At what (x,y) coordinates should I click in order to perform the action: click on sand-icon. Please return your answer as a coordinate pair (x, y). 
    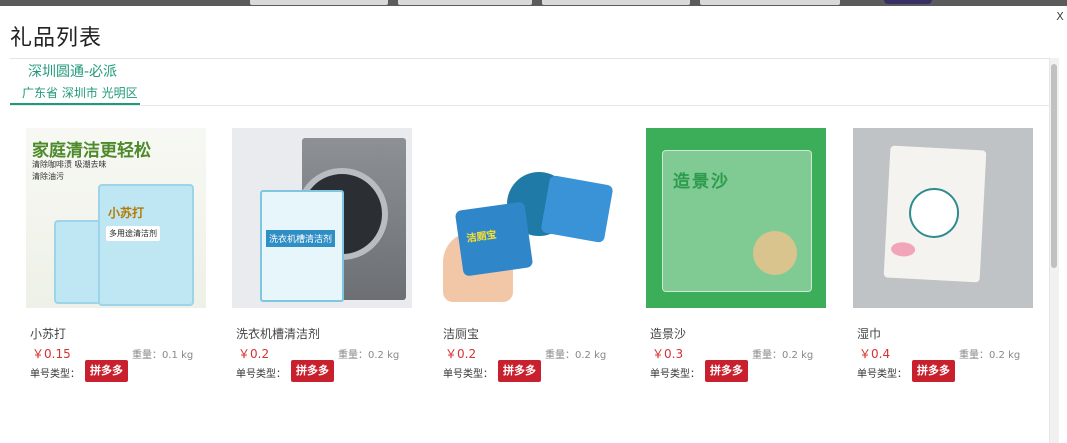
    Looking at the image, I should click on (775, 253).